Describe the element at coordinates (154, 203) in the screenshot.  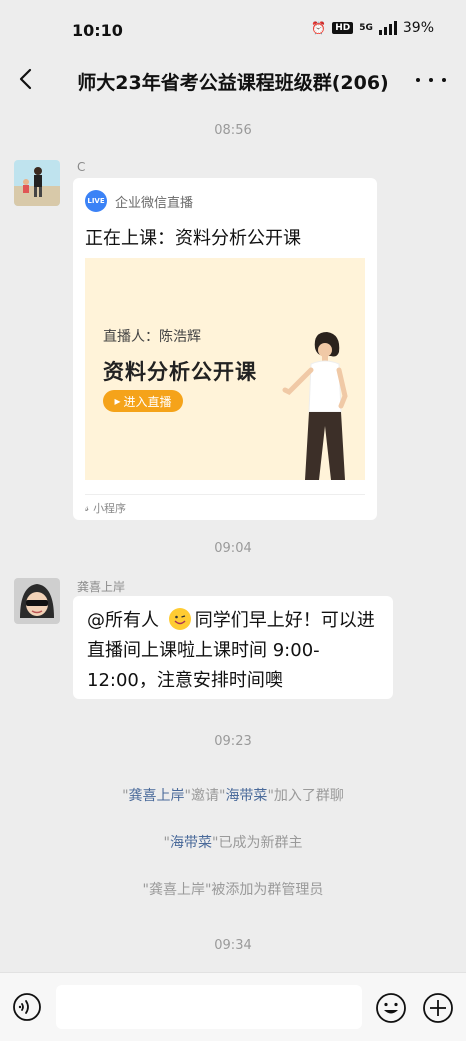
I see `card-source-label: 企业微信直播` at that location.